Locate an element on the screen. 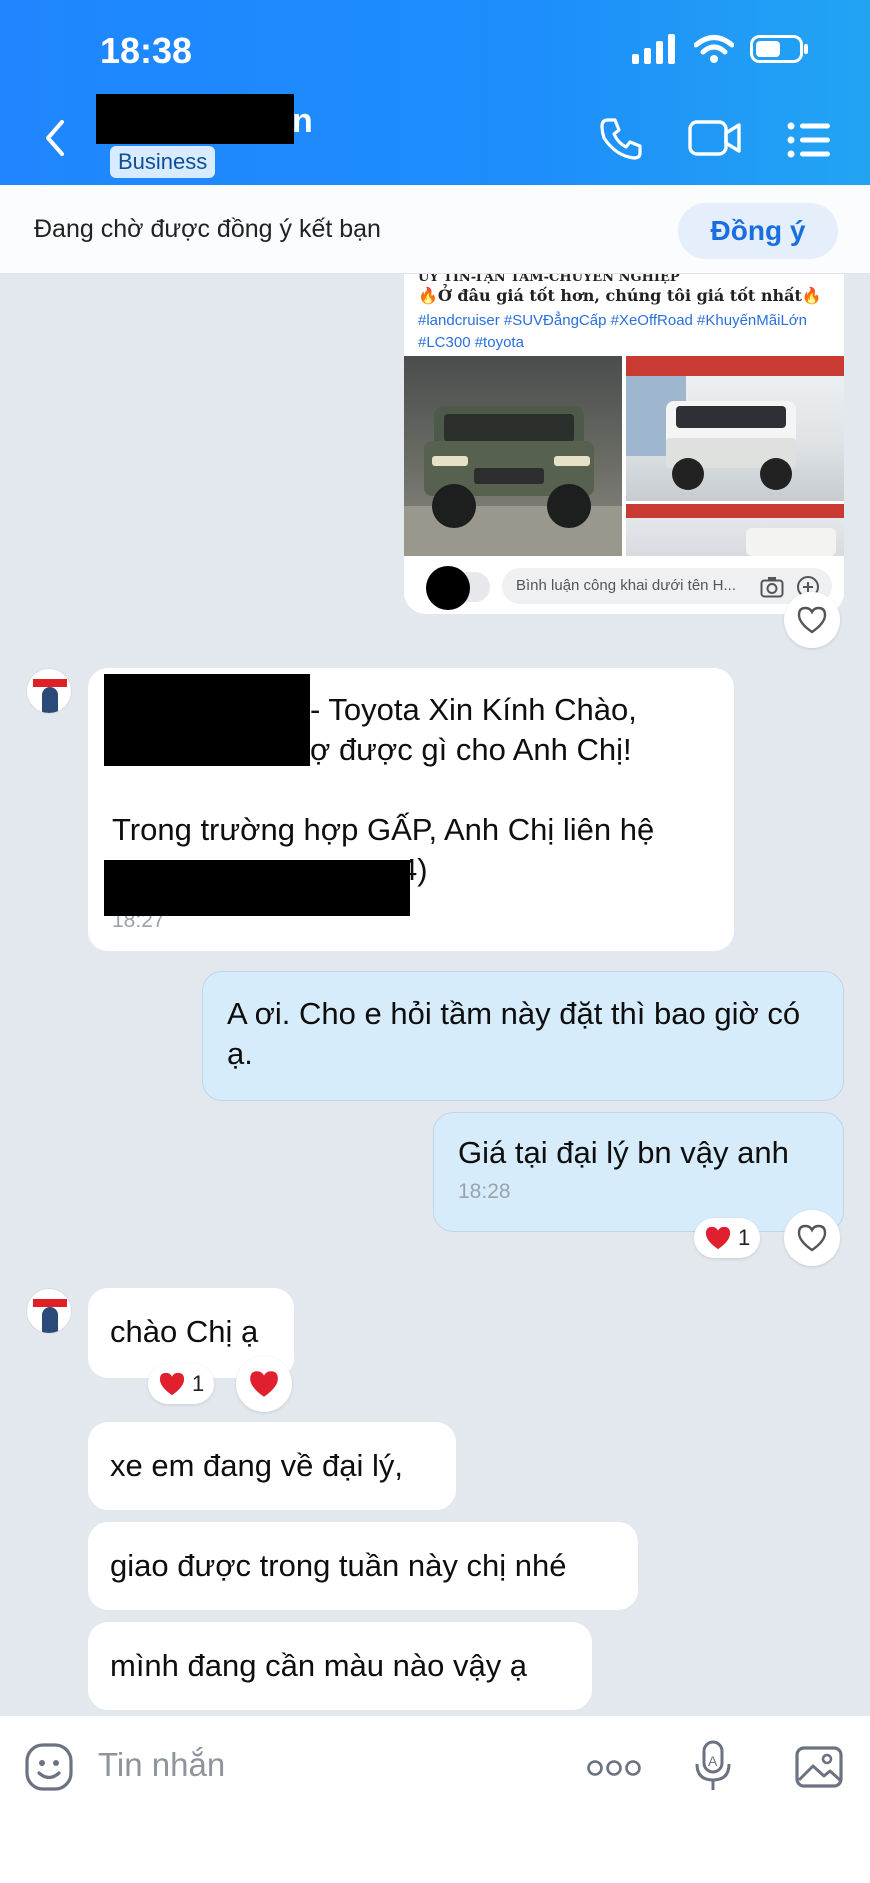 This screenshot has width=870, height=1883. message-composer: Tin nhắn A is located at coordinates (435, 1799).